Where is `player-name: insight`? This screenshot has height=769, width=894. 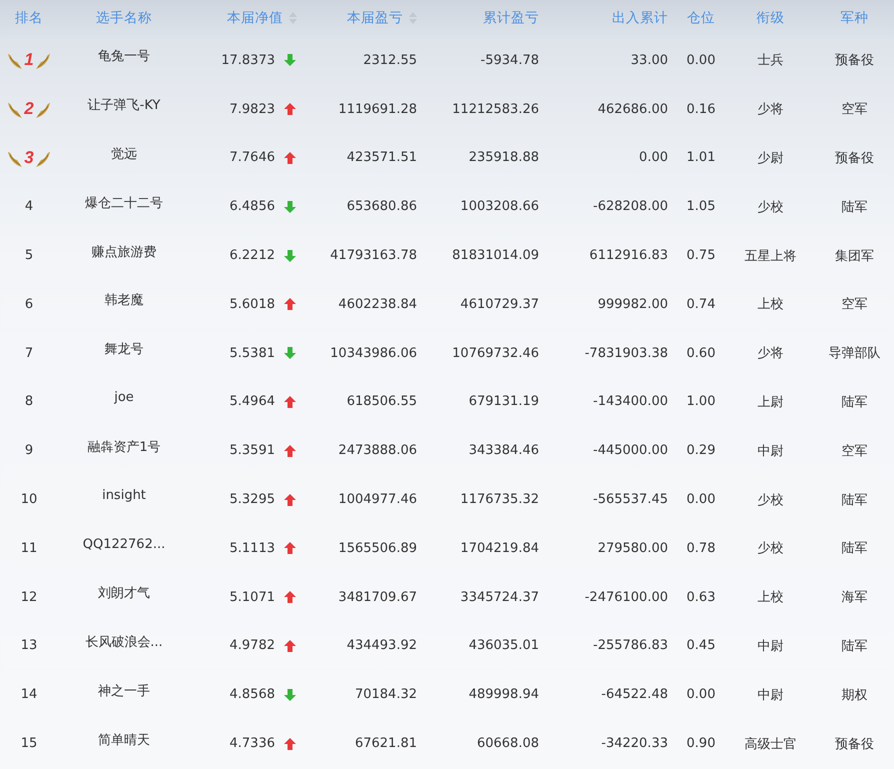
player-name: insight is located at coordinates (124, 496).